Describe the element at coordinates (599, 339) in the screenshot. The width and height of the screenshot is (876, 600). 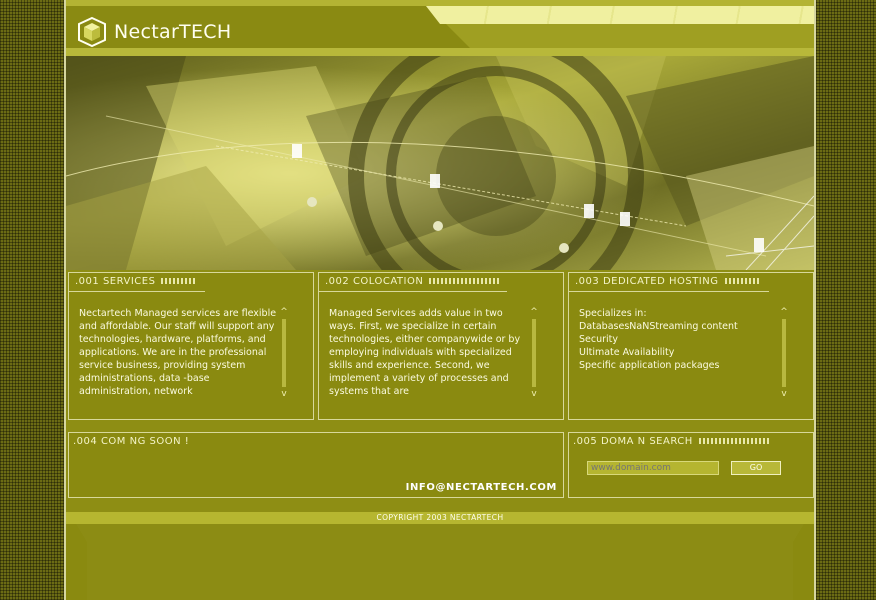
I see `hosting-line: Security` at that location.